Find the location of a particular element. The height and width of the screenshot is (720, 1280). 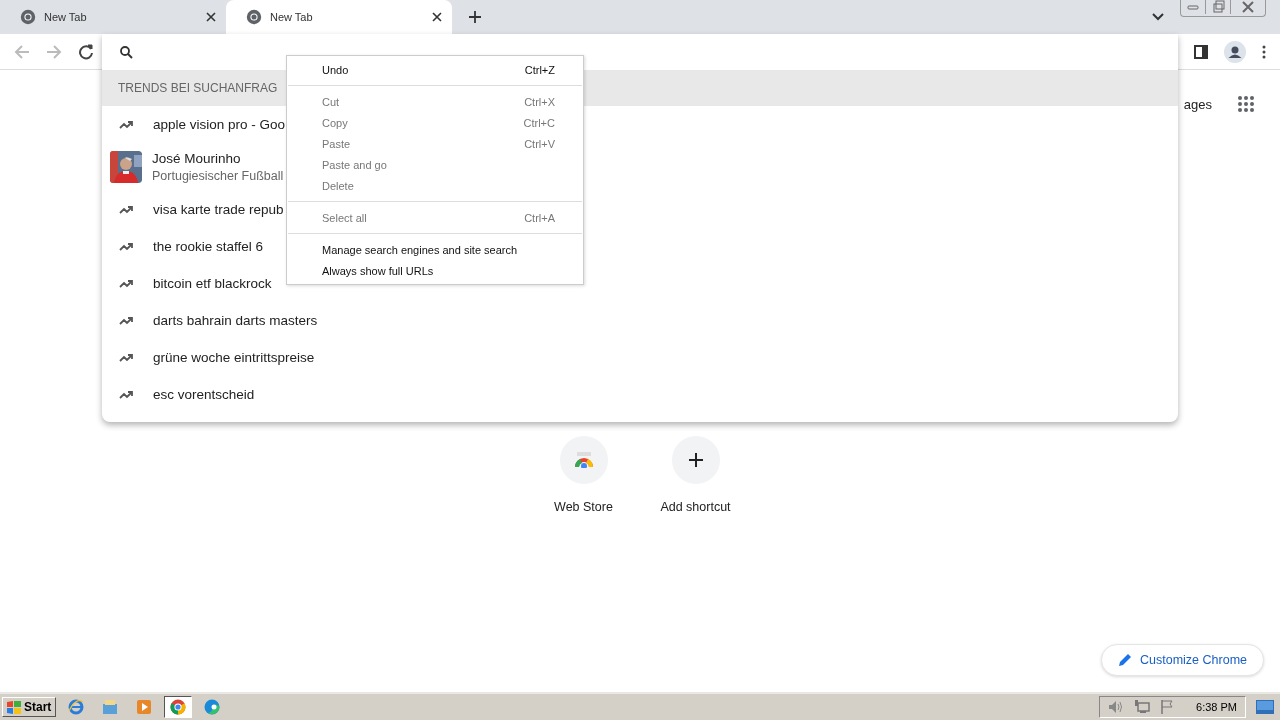

back-icon is located at coordinates (22, 51).